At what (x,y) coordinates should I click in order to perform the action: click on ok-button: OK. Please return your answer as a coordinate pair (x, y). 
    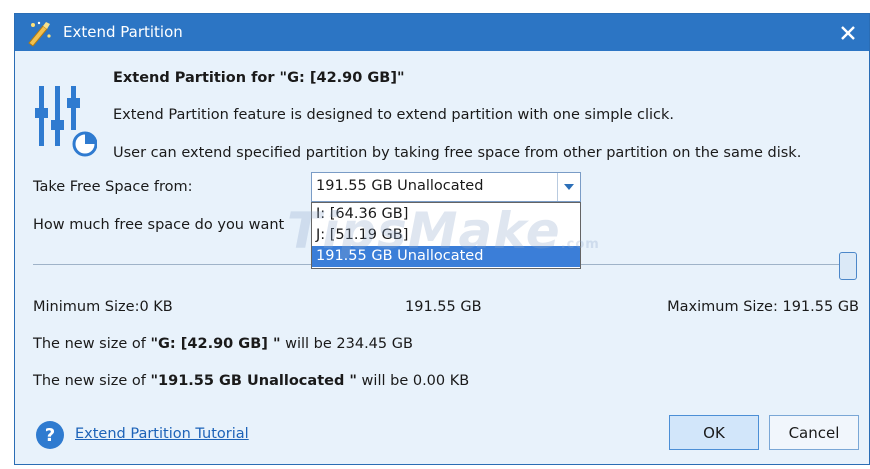
    Looking at the image, I should click on (714, 432).